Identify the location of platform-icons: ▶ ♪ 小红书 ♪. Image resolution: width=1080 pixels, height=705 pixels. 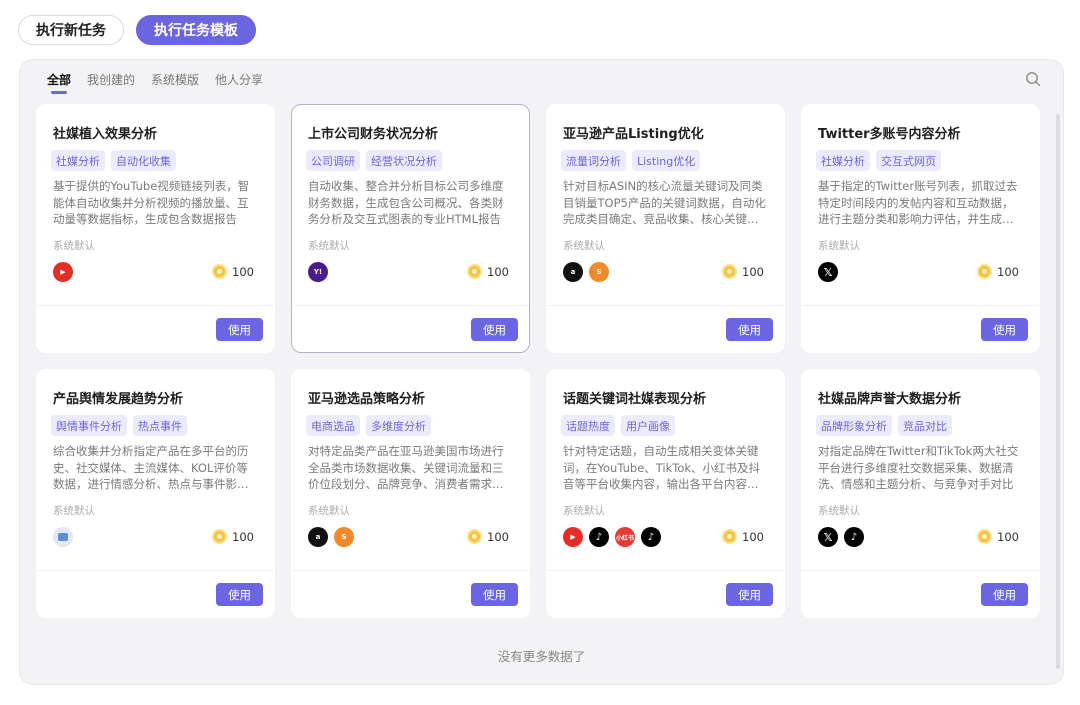
(612, 537).